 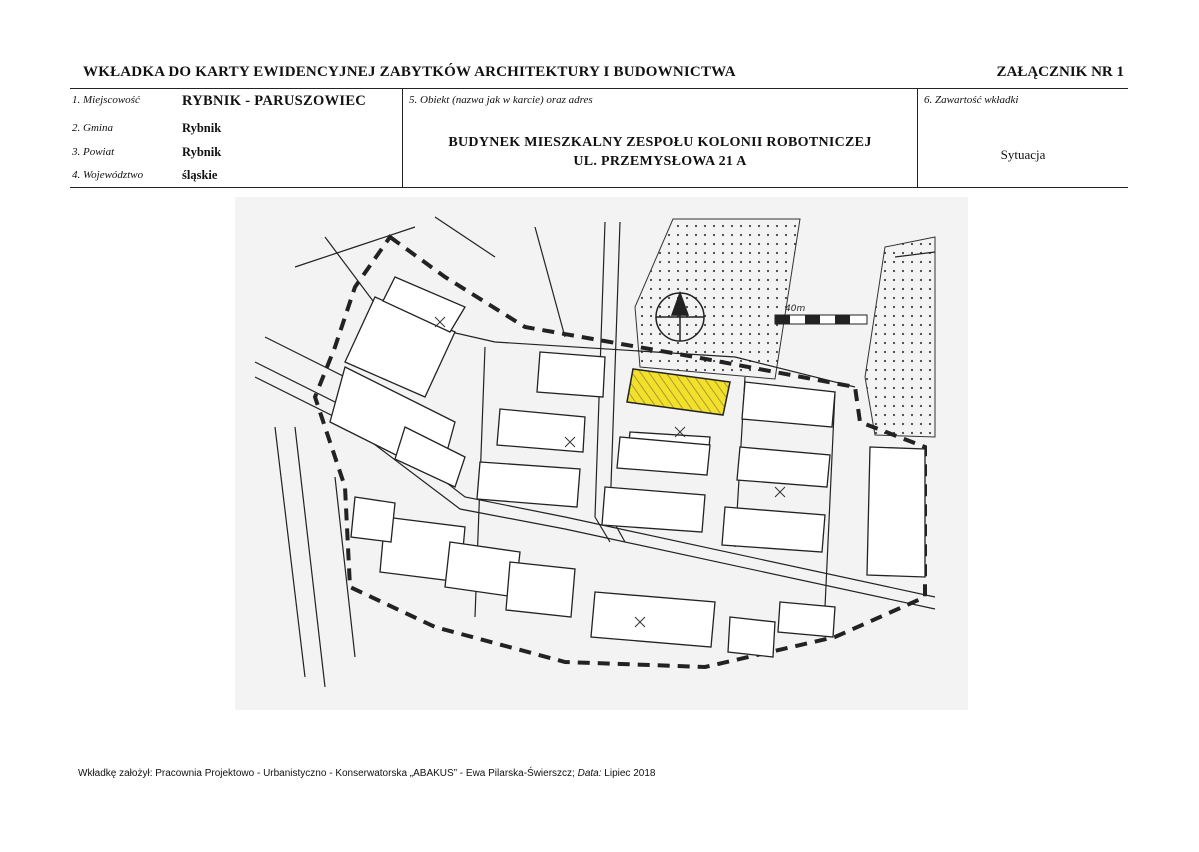 What do you see at coordinates (274, 101) in the screenshot?
I see `locality-value: RYBNIK - PARUSZOWIEC` at bounding box center [274, 101].